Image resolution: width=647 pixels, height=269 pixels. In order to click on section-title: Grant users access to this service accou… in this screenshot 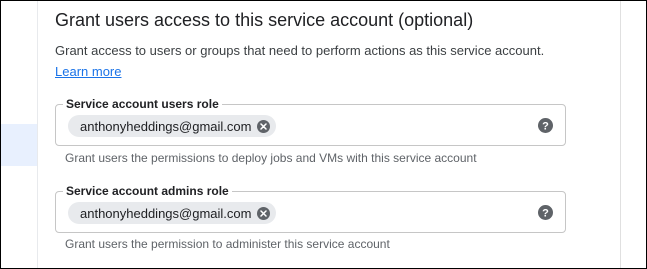, I will do `click(264, 20)`.